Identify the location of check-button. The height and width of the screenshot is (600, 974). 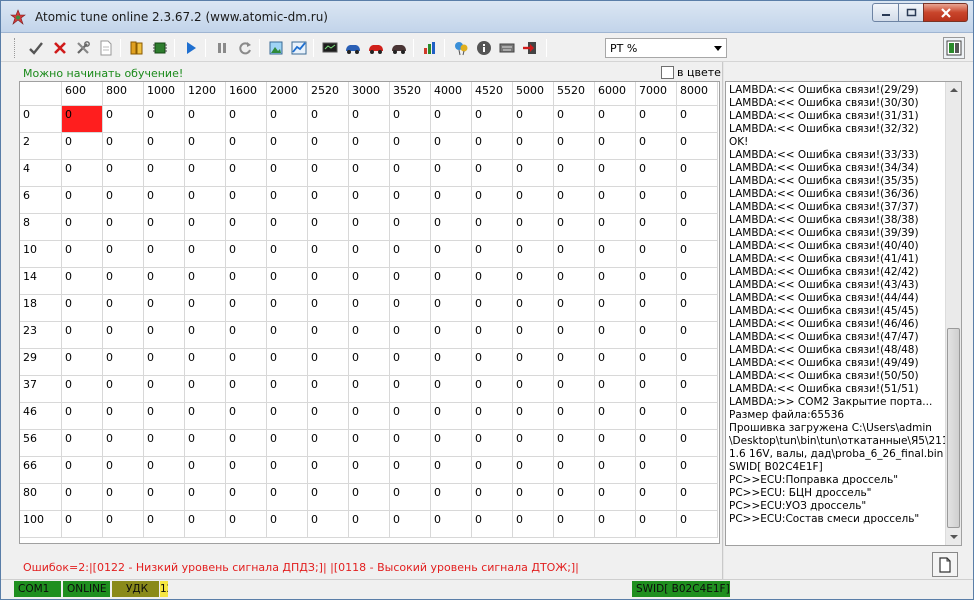
(36, 48).